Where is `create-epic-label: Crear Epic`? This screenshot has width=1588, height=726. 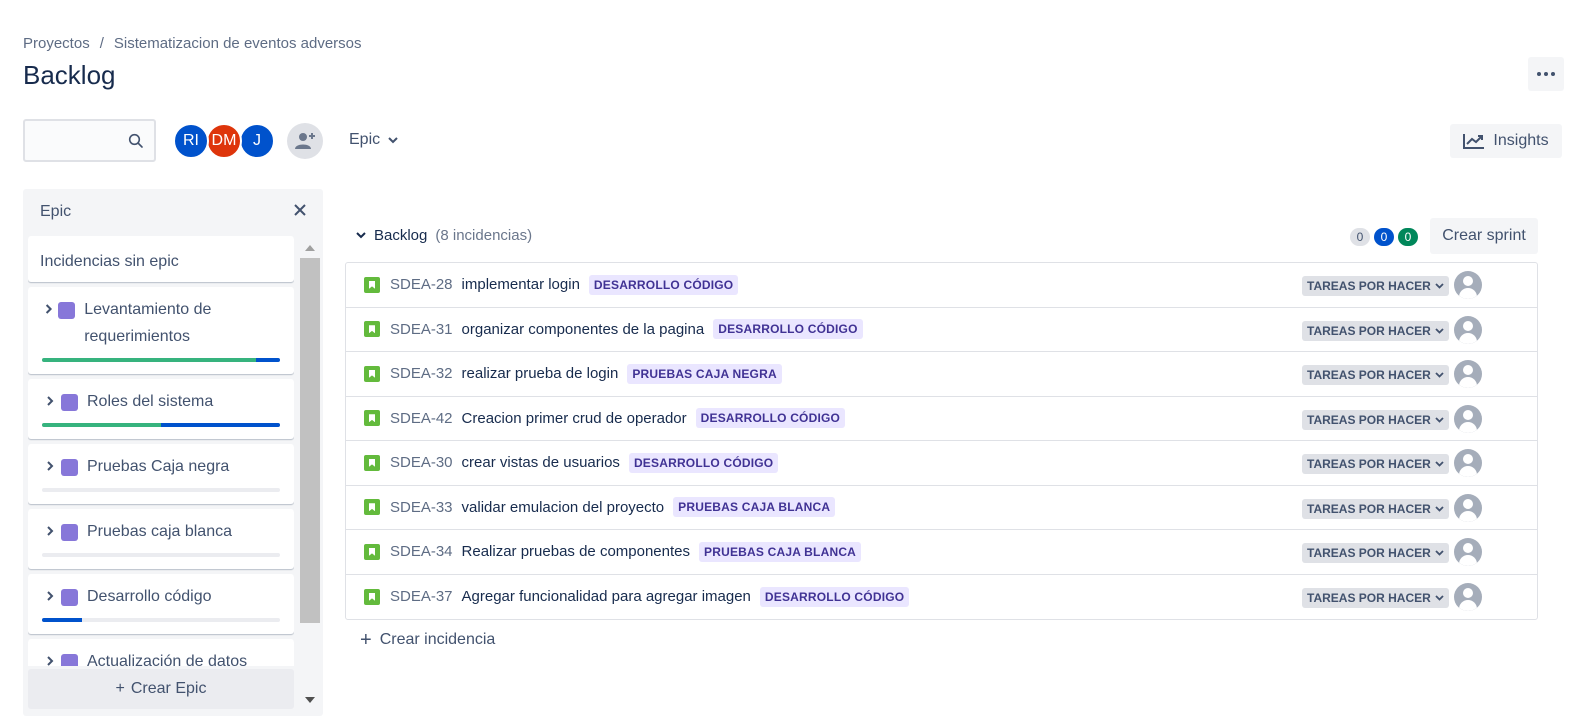
create-epic-label: Crear Epic is located at coordinates (168, 688).